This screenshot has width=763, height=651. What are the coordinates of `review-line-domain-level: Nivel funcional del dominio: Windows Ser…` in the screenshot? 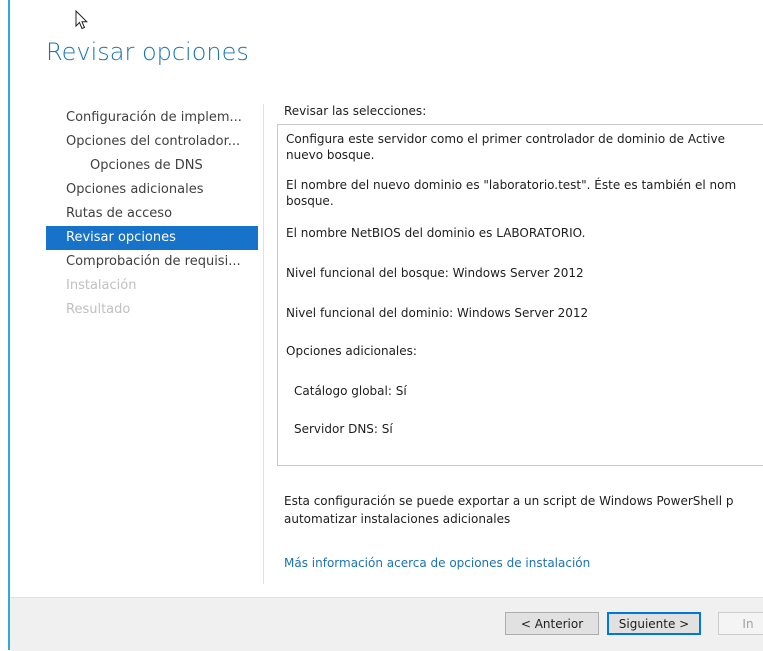 It's located at (437, 313).